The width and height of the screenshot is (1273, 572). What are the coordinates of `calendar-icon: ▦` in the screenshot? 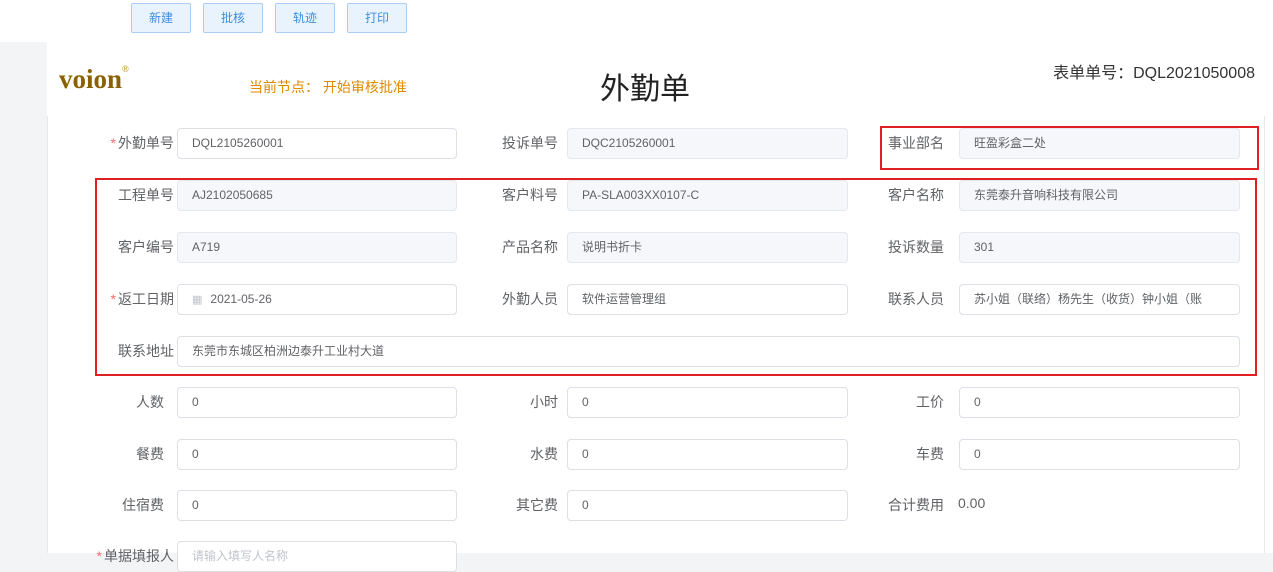 It's located at (197, 300).